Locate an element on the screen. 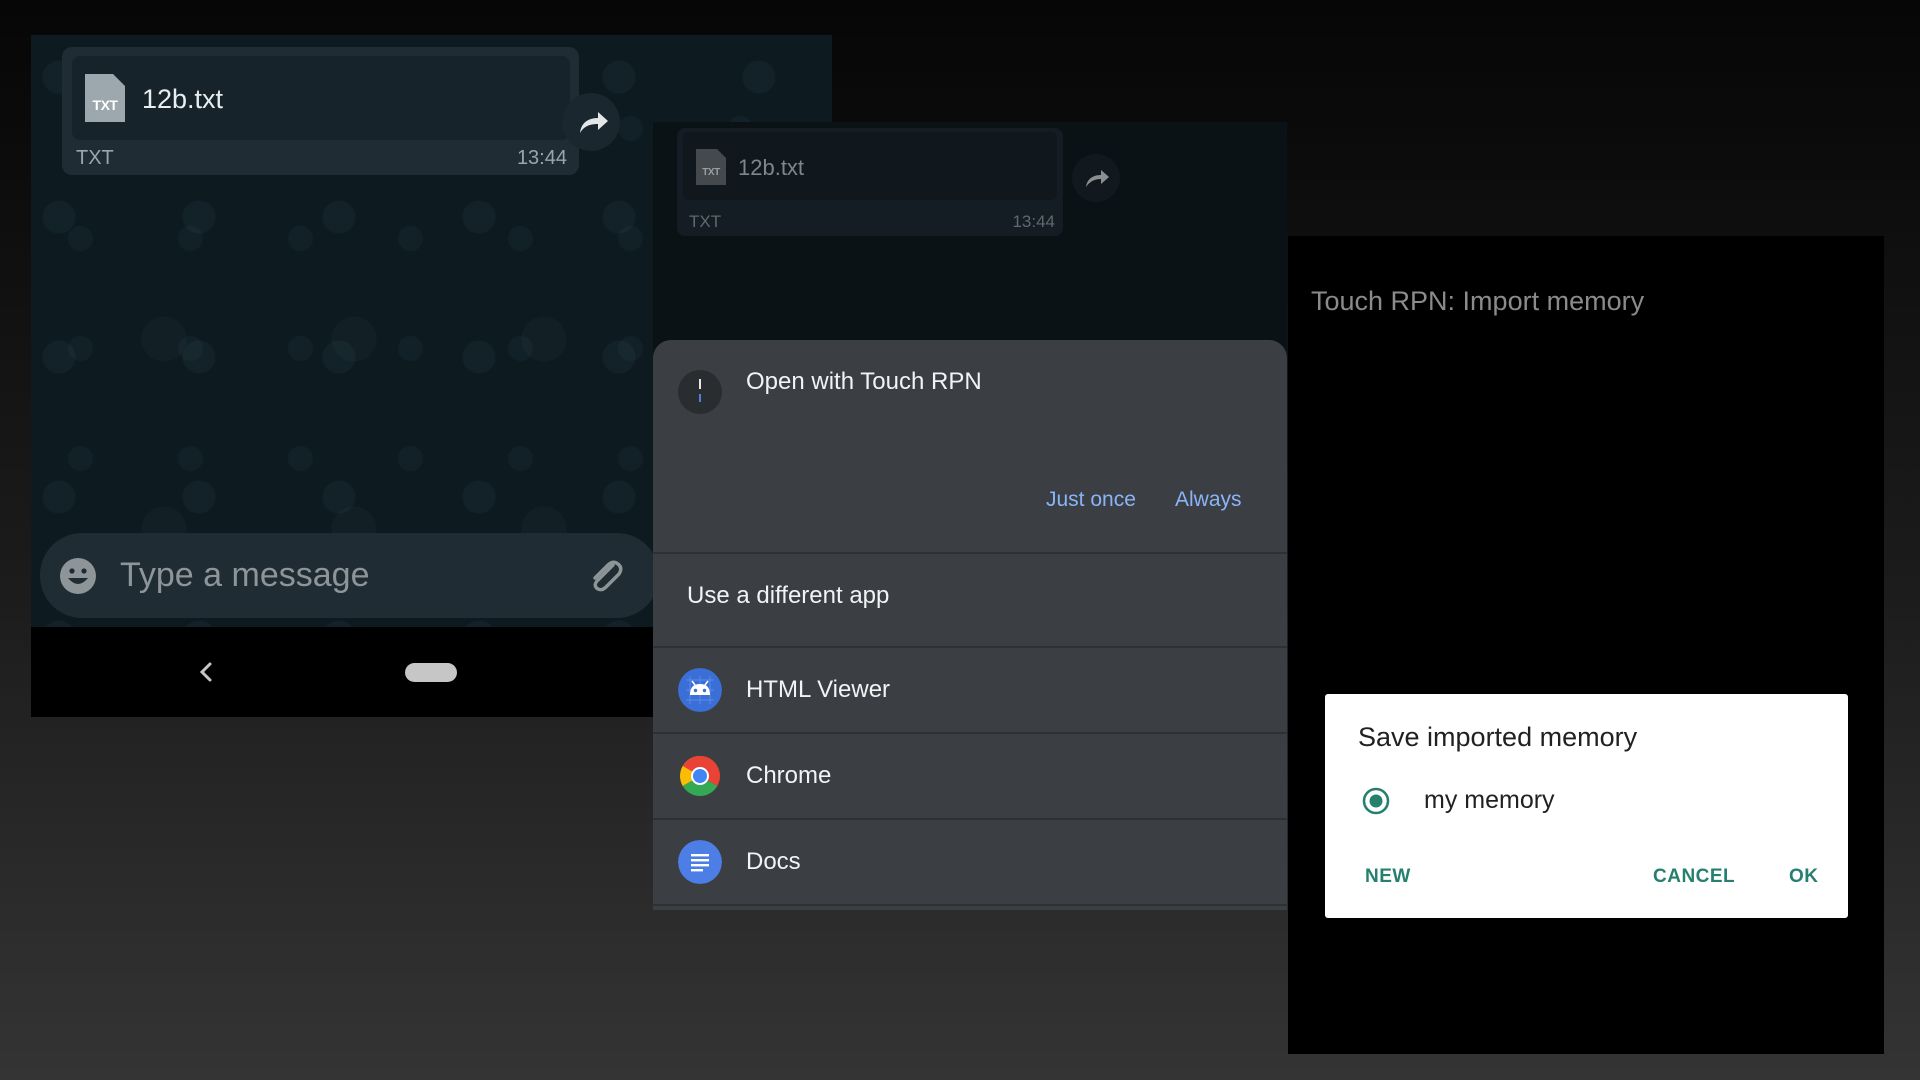 The image size is (1920, 1080). file-message-bubble: TXT 12b.txt TXT 13:44 is located at coordinates (320, 111).